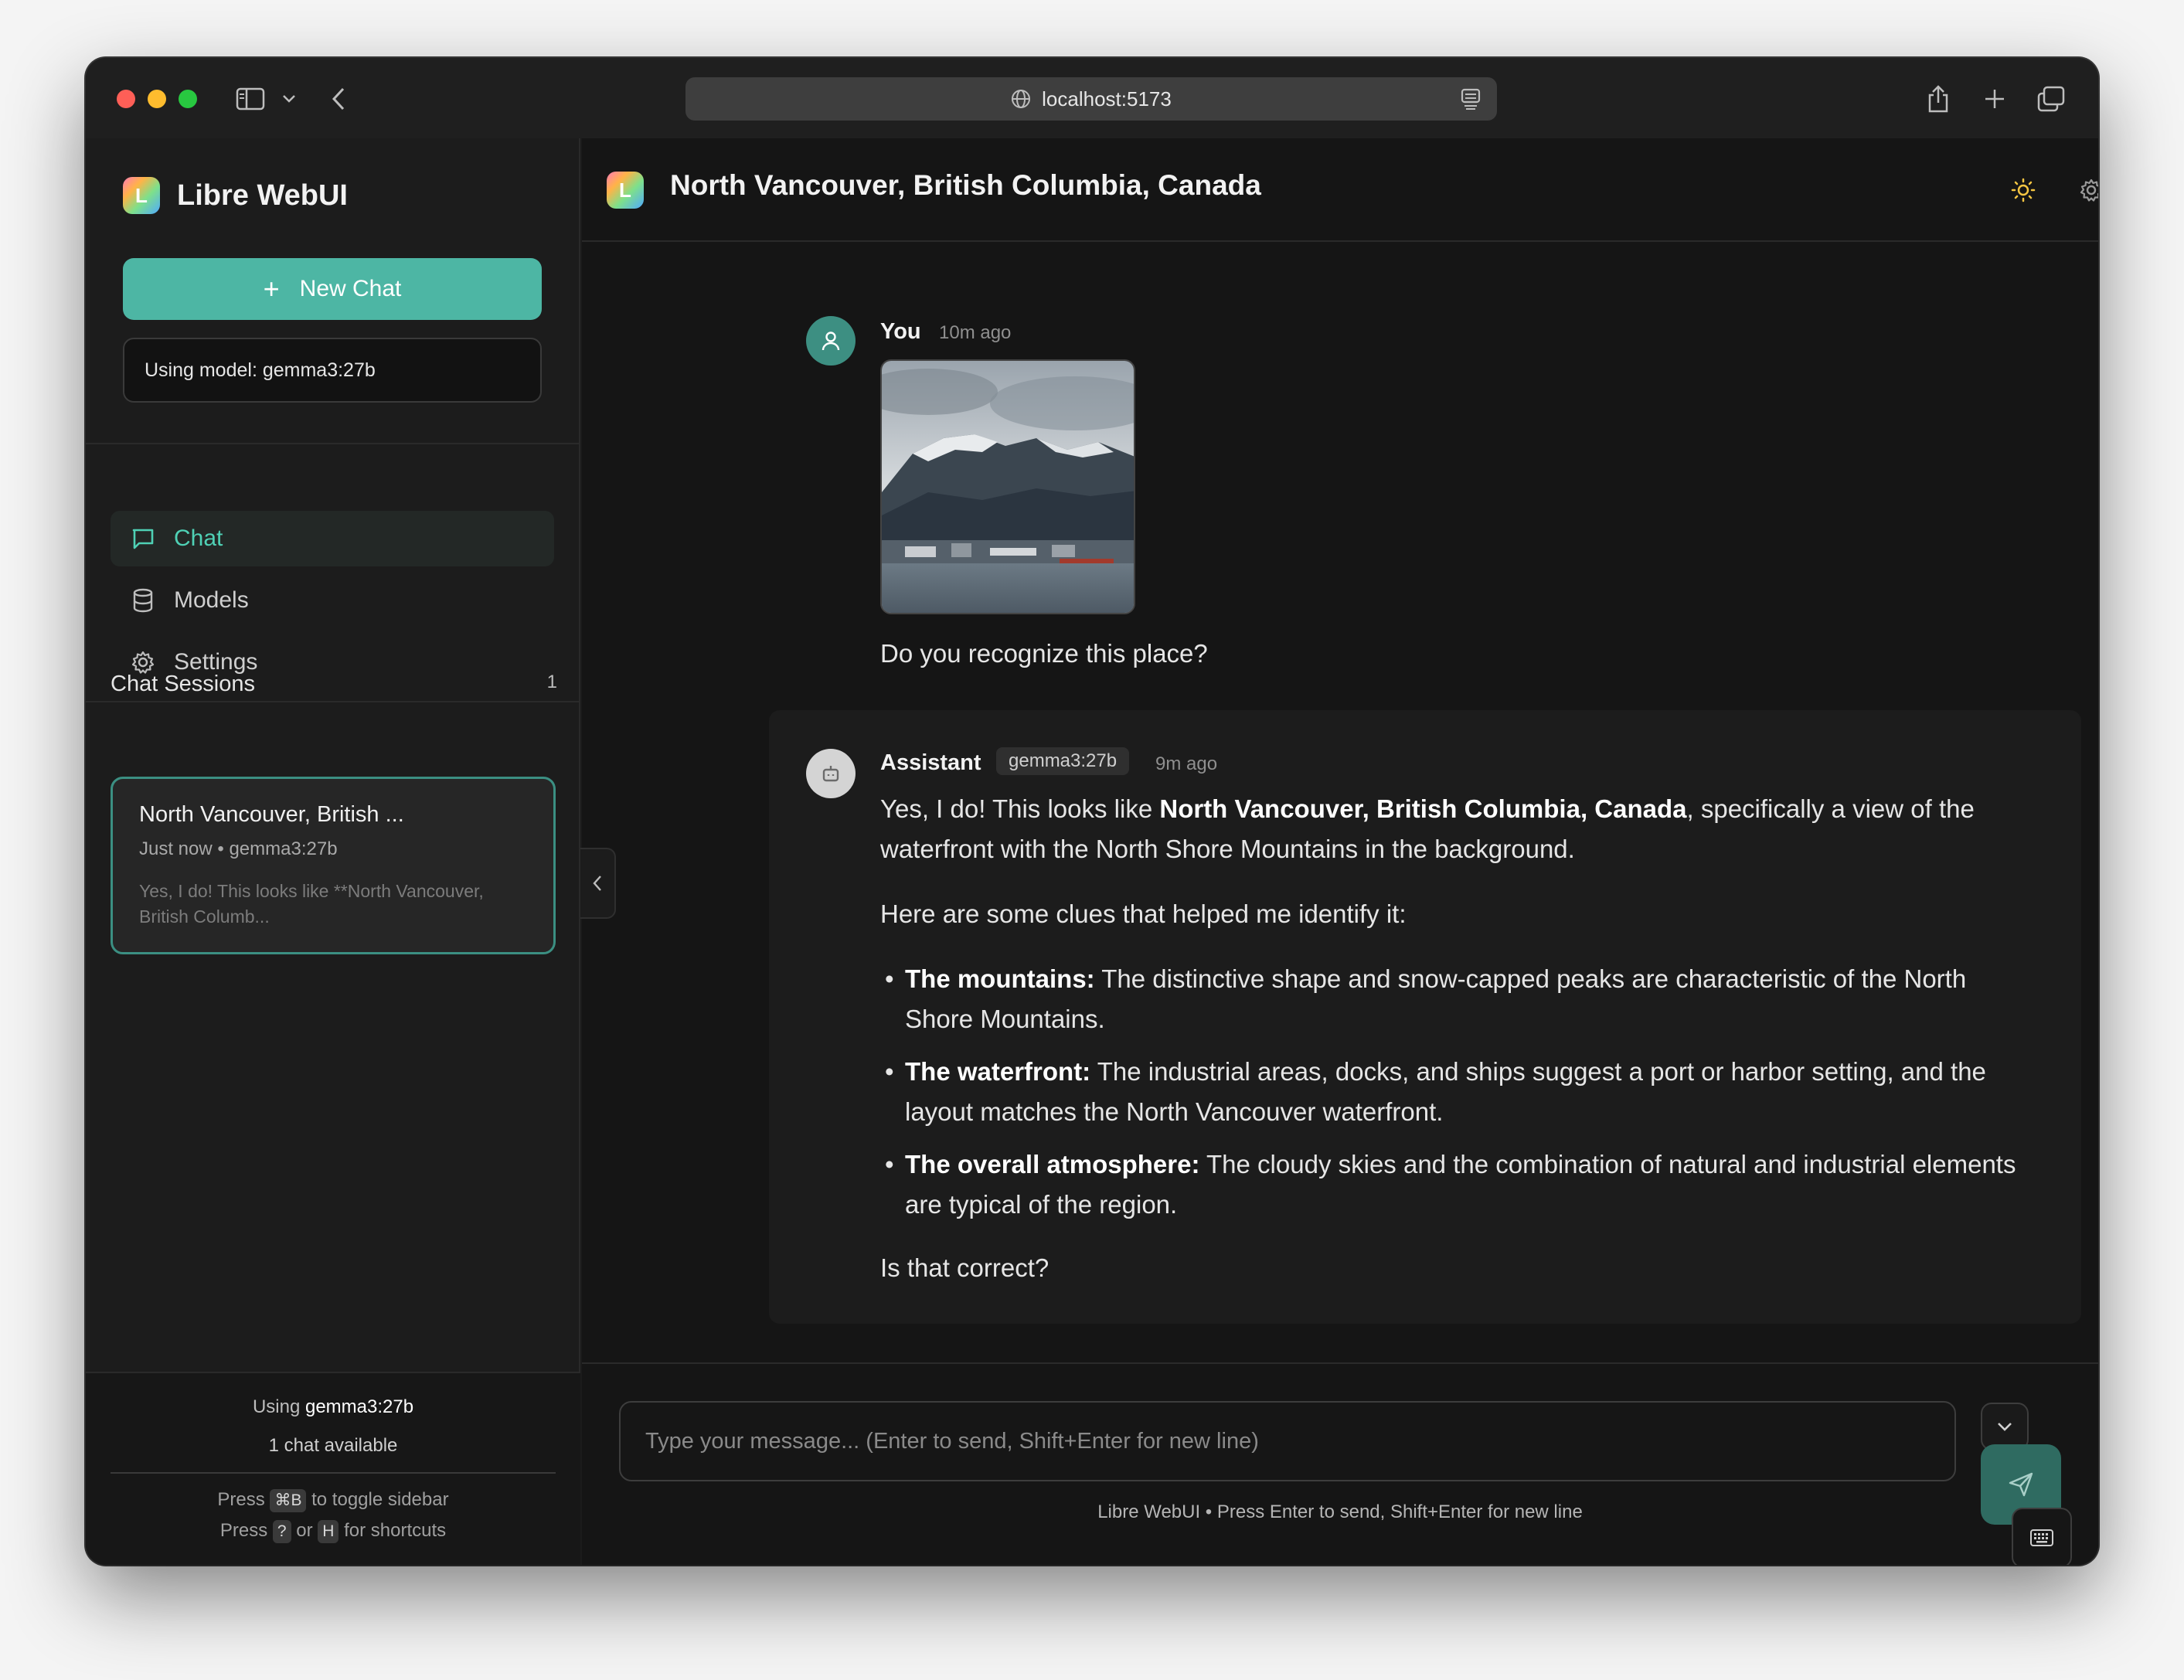 The image size is (2184, 1680). Describe the element at coordinates (157, 99) in the screenshot. I see `minimize-window-button` at that location.